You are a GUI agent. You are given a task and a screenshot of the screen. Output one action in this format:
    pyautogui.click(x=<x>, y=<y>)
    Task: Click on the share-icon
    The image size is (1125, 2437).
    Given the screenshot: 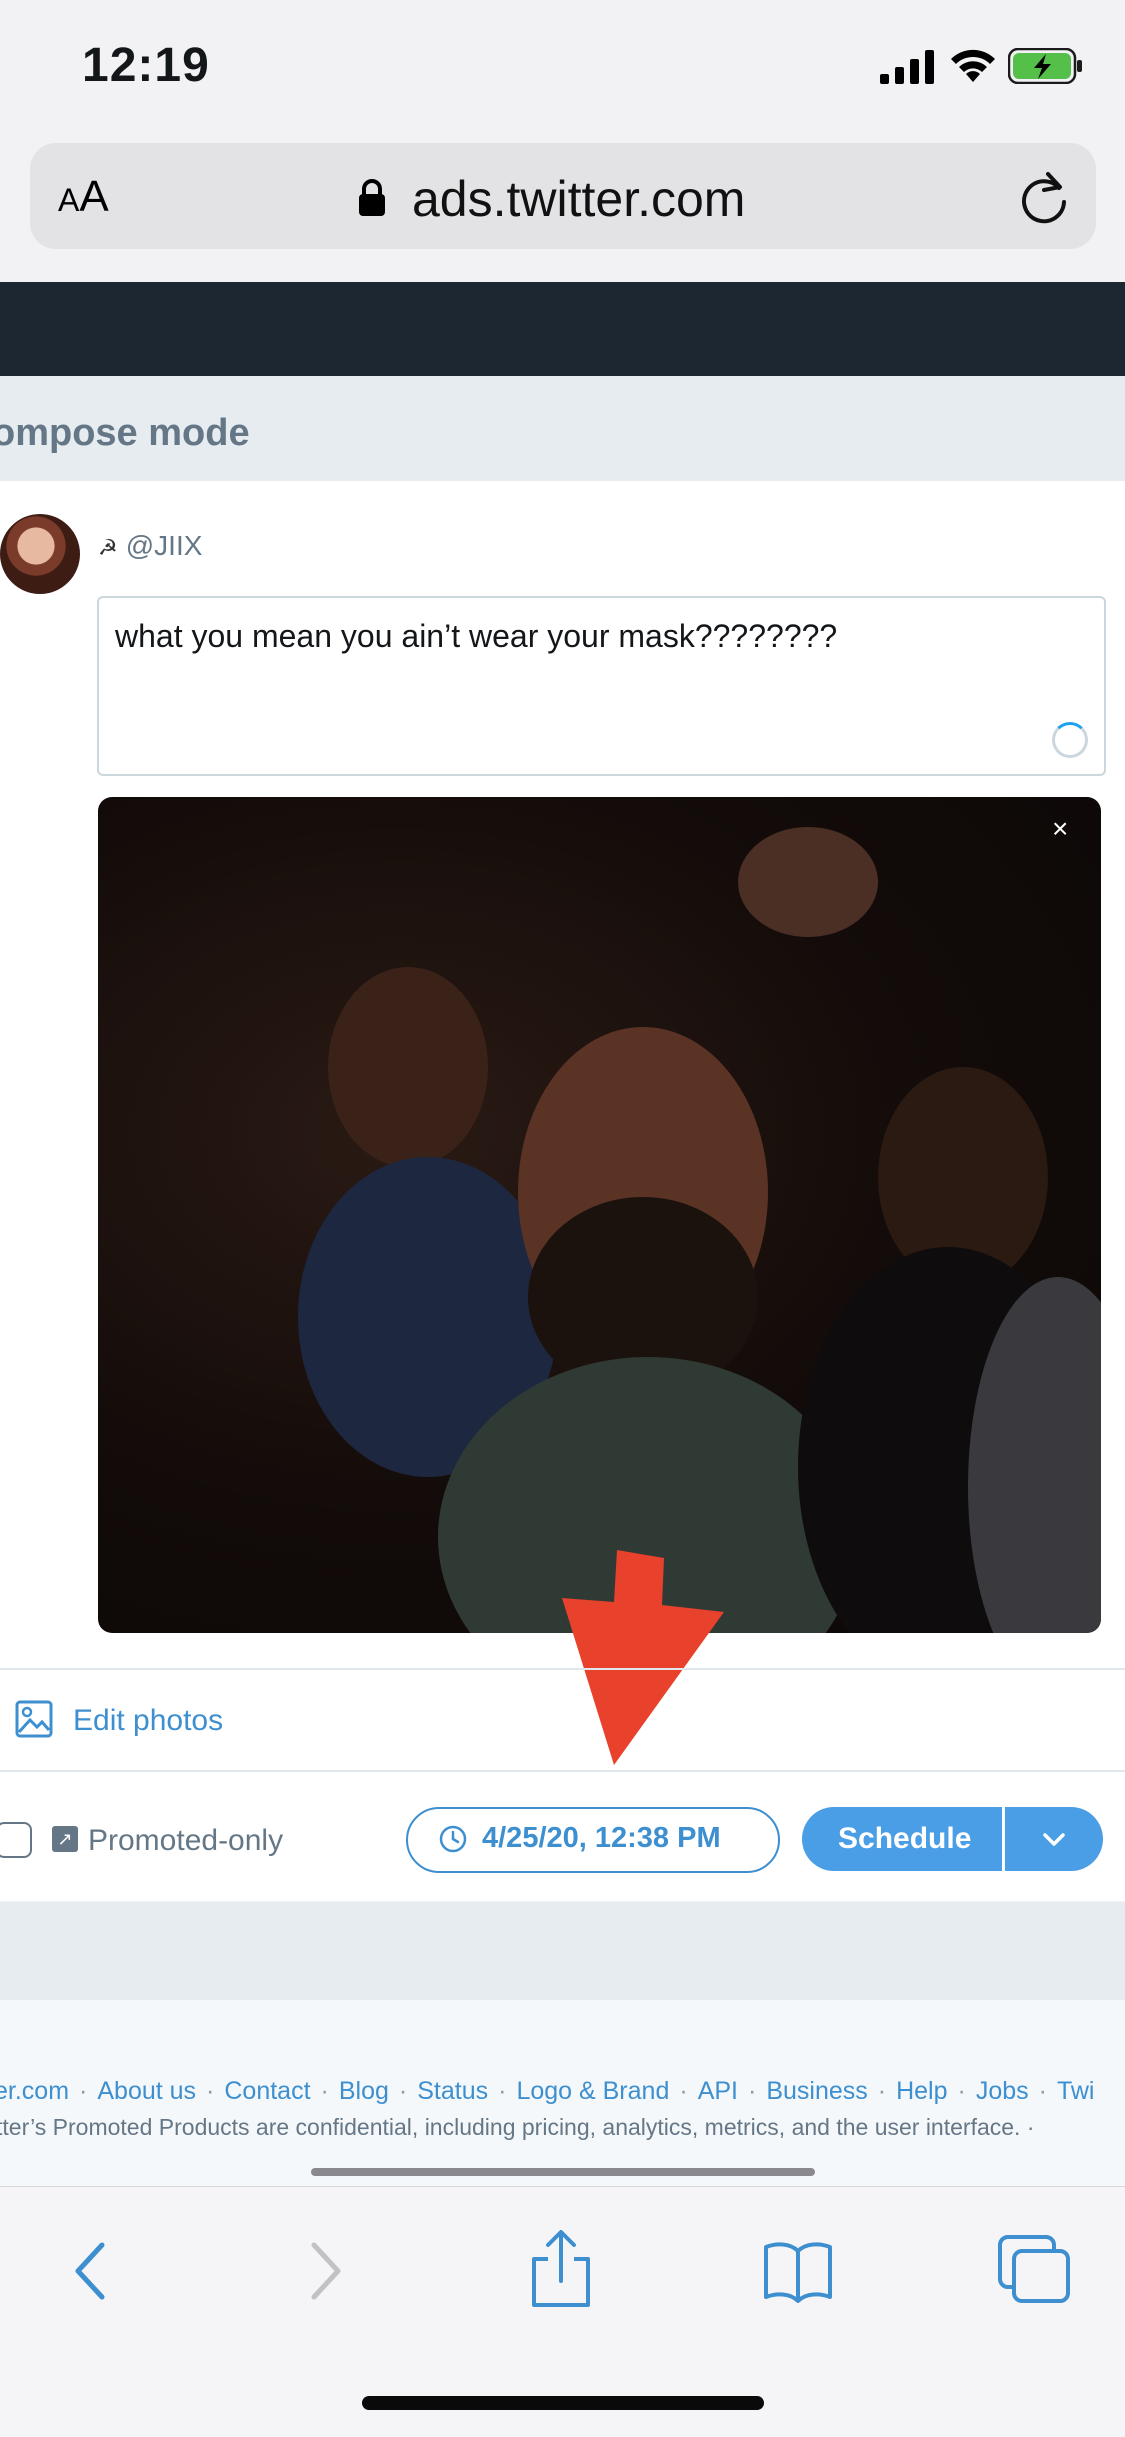 What is the action you would take?
    pyautogui.click(x=561, y=2269)
    